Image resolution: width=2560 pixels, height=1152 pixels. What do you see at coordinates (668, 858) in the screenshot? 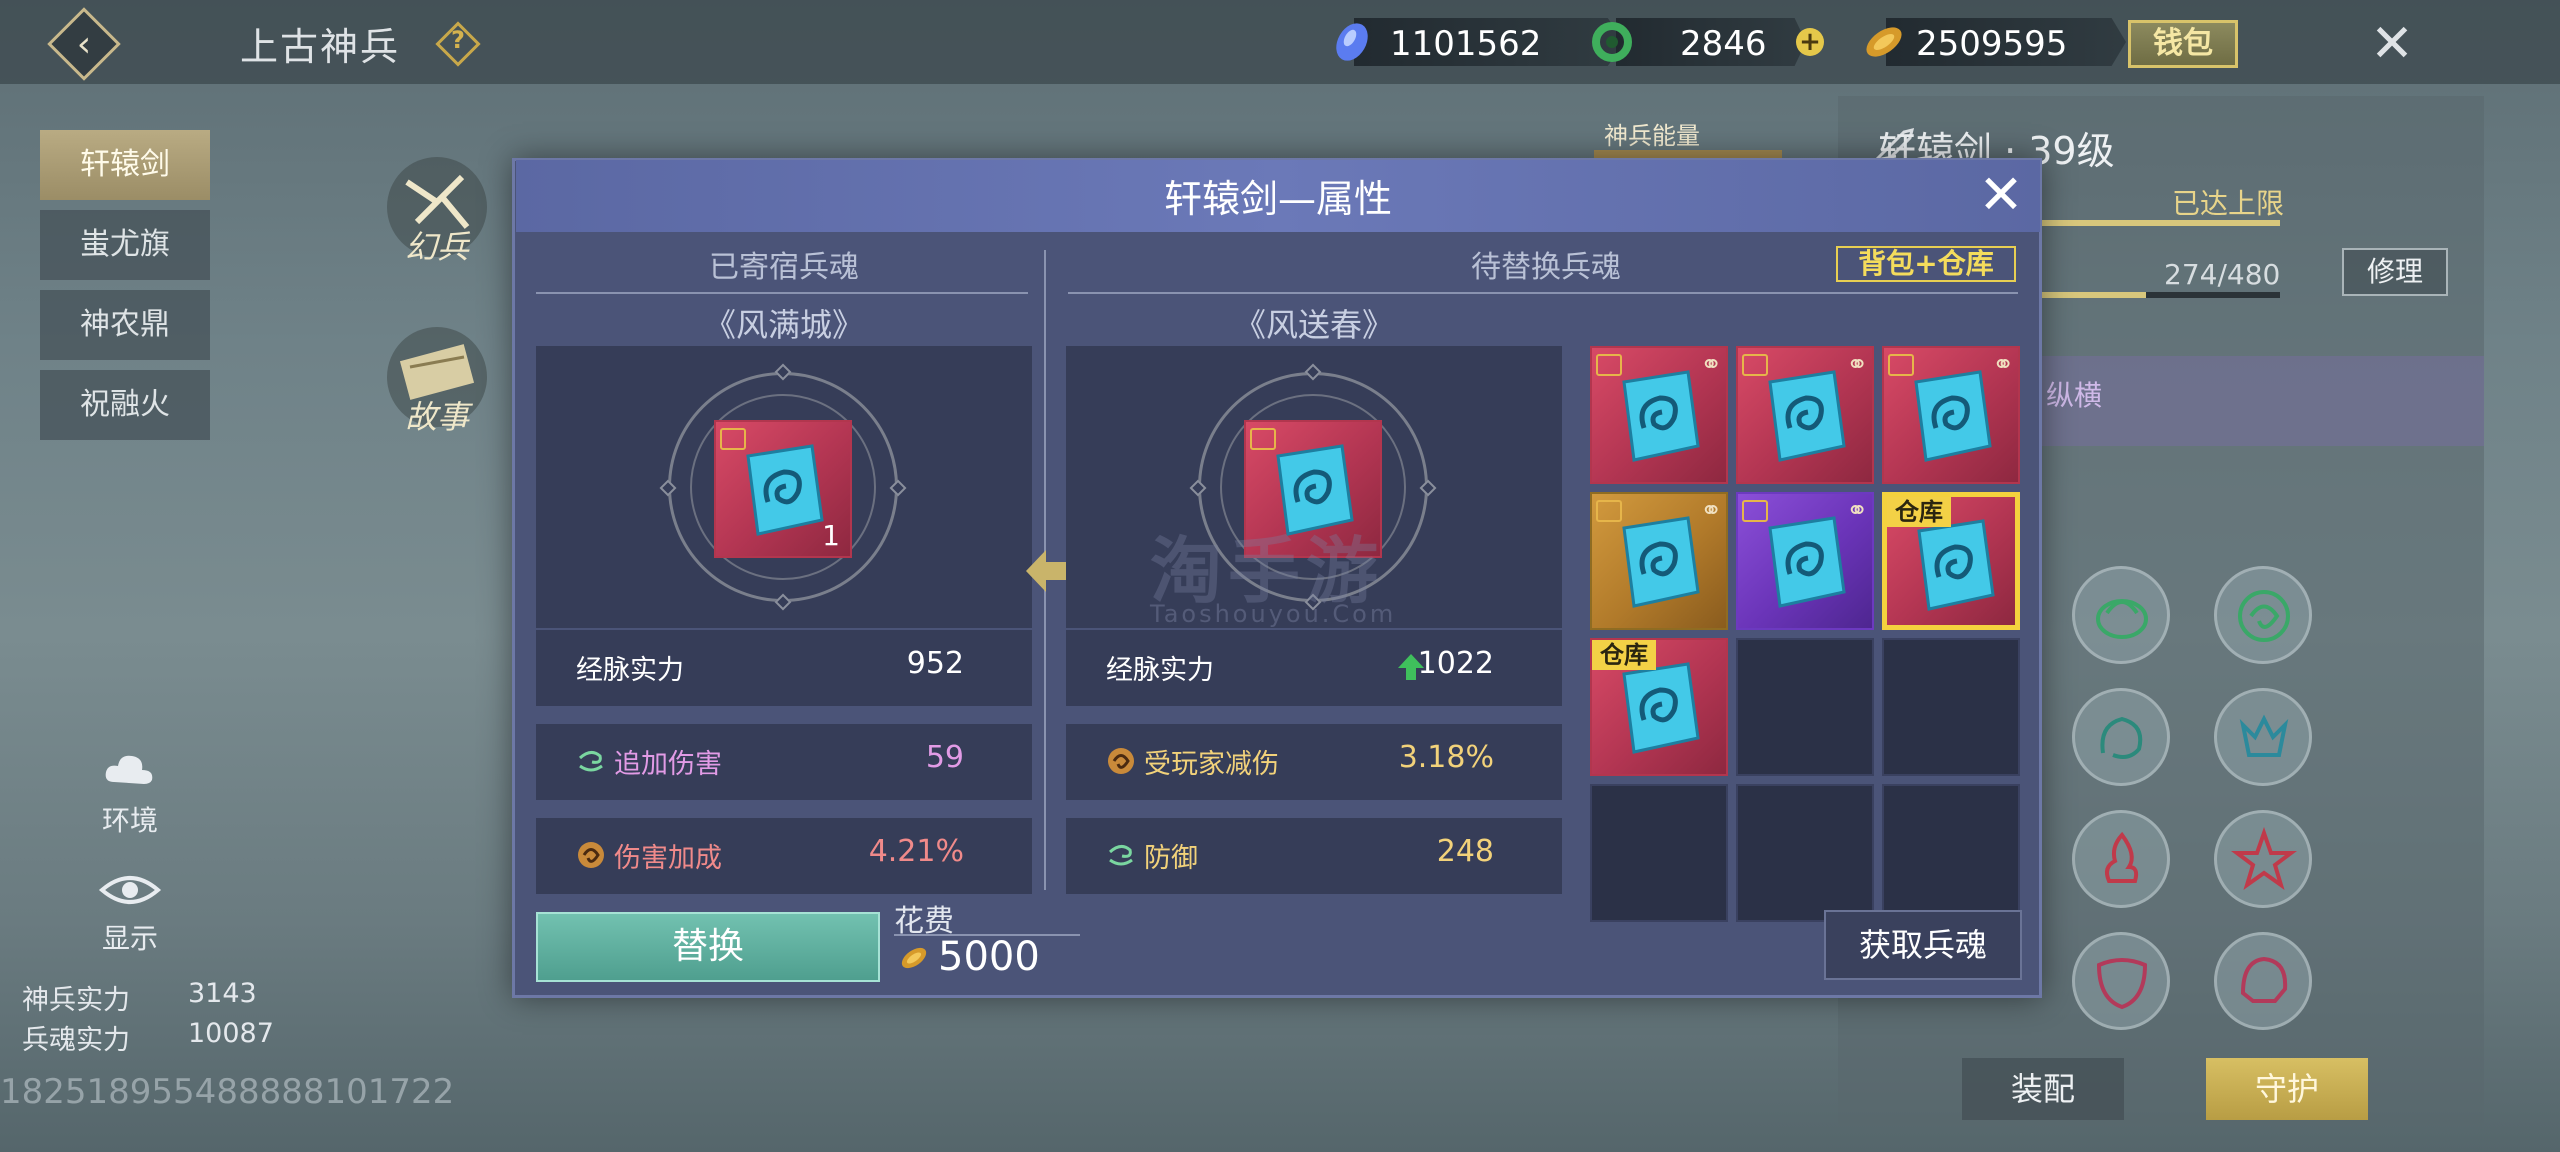
I see `stat-label: 伤害加成` at bounding box center [668, 858].